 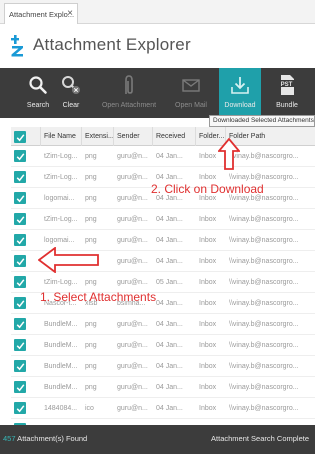 I want to click on open-mail-icon, so click(x=191, y=85).